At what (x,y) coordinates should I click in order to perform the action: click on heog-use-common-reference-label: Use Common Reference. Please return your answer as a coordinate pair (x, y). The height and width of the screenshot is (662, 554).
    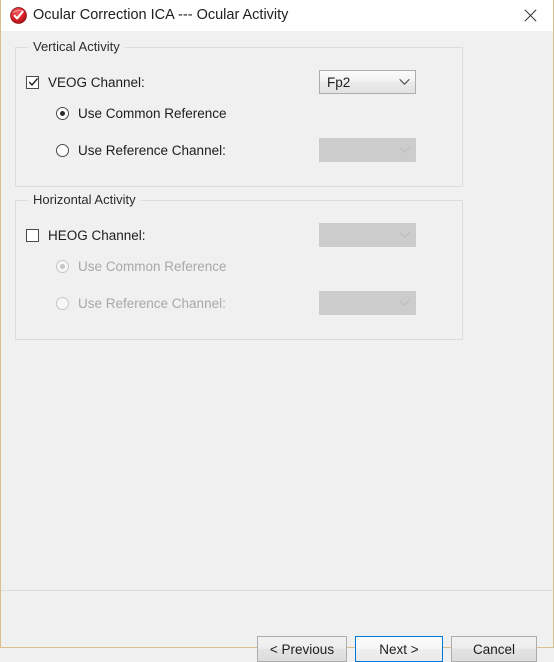
    Looking at the image, I should click on (152, 266).